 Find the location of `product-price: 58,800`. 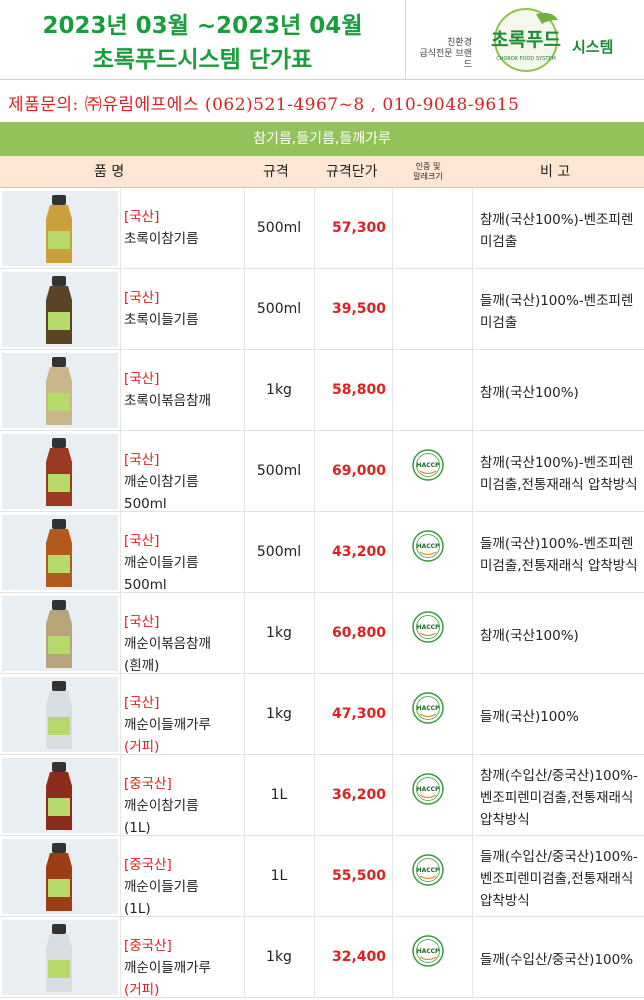

product-price: 58,800 is located at coordinates (358, 390).